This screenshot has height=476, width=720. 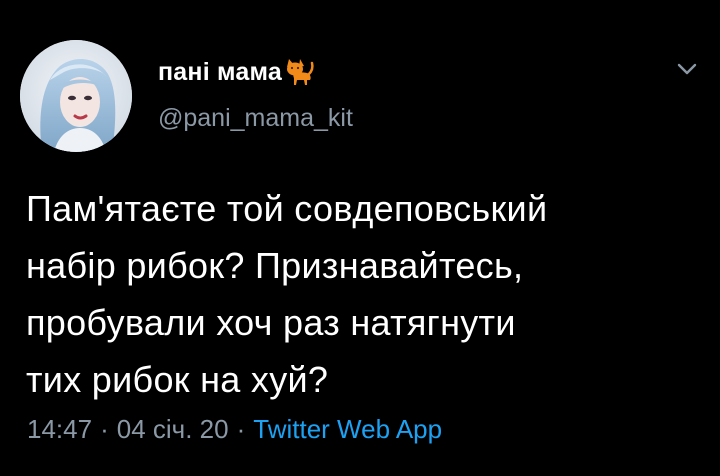 I want to click on display-name-row: пані мама, so click(x=236, y=72).